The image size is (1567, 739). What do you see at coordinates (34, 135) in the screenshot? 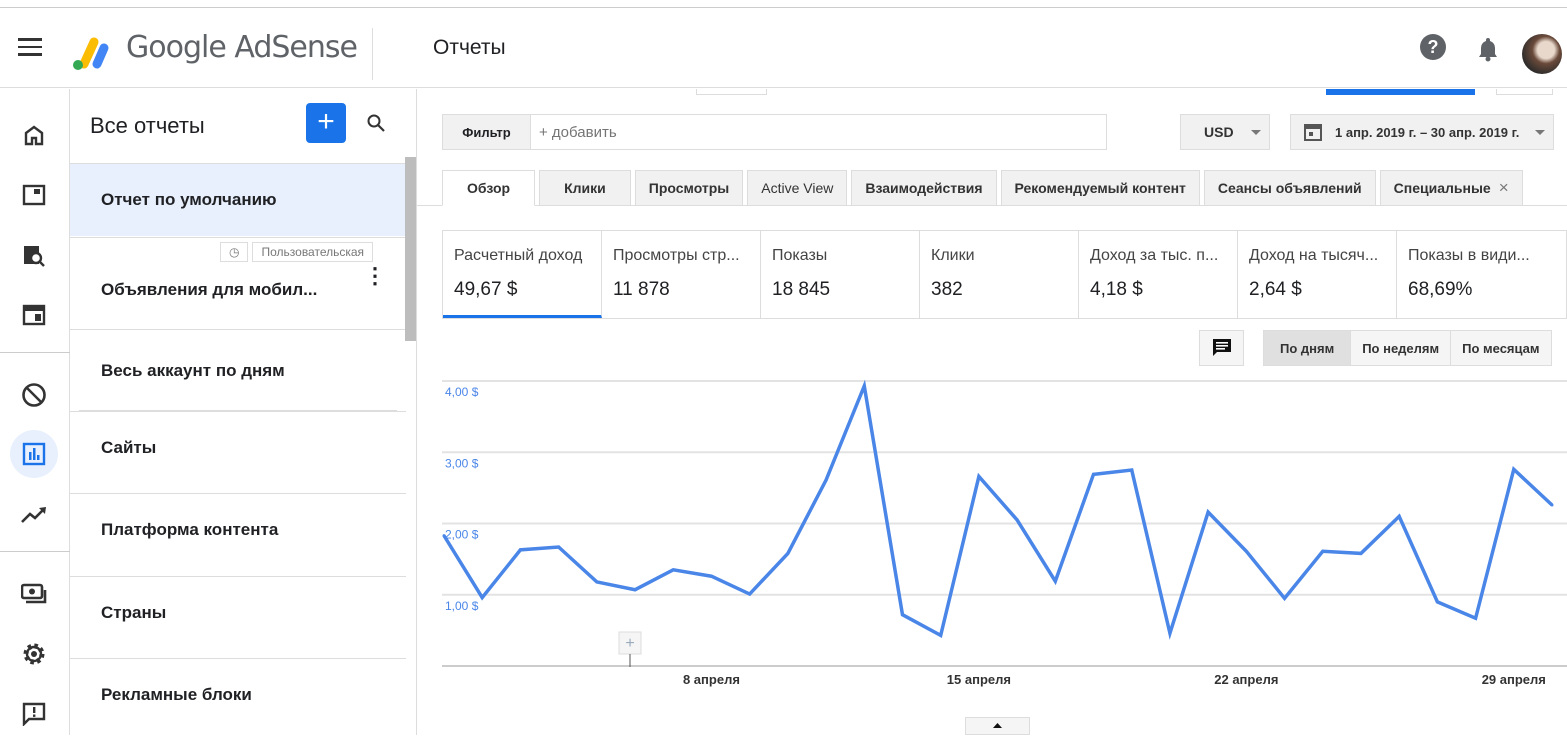
I see `home-icon` at bounding box center [34, 135].